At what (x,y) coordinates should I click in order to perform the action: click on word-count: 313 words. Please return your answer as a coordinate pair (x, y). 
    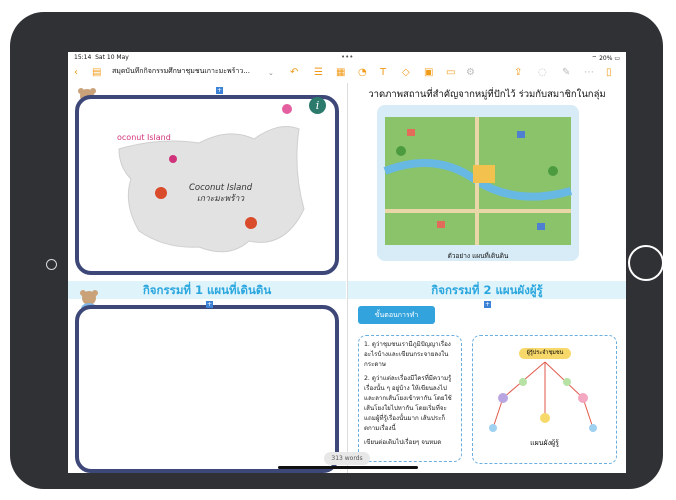
    Looking at the image, I should click on (347, 458).